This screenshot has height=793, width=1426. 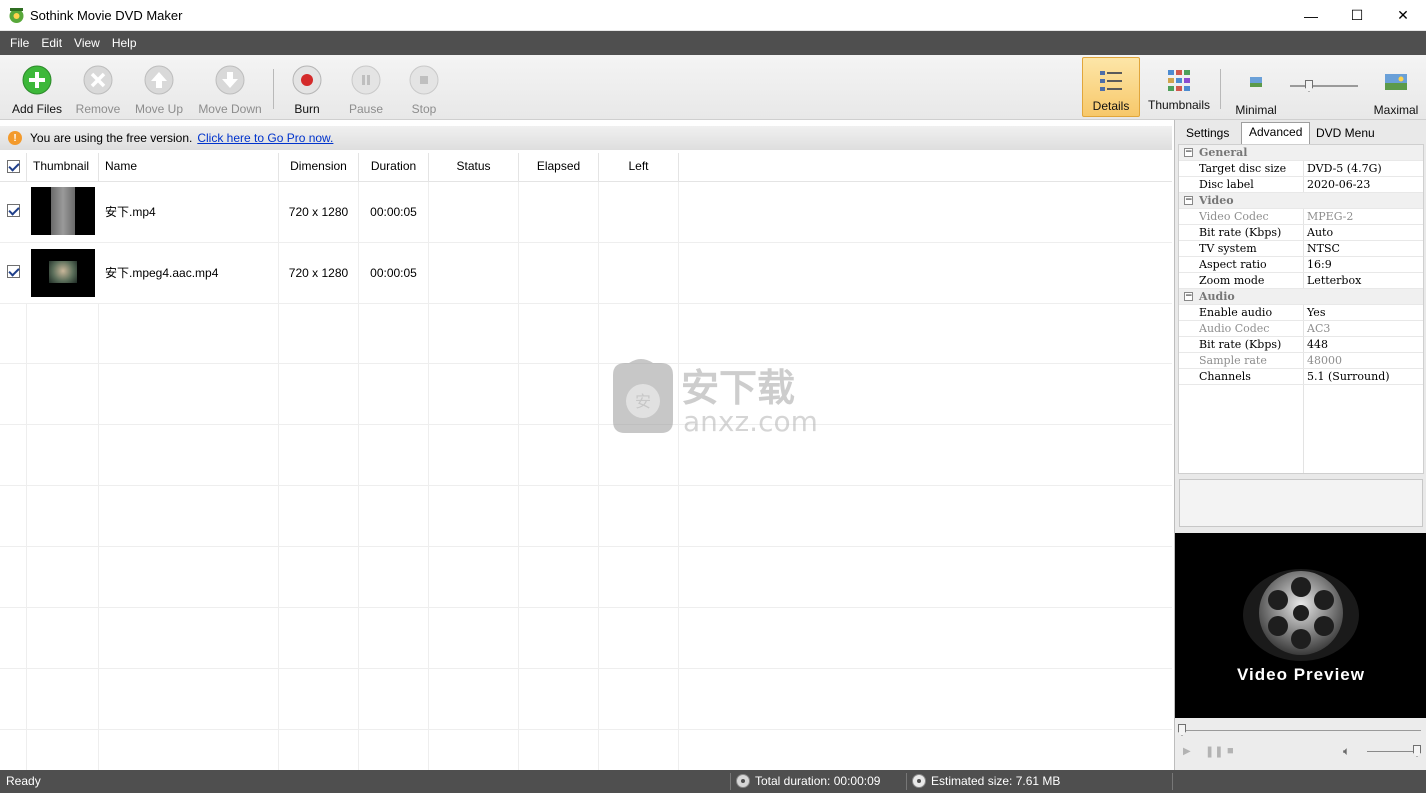 I want to click on details-list-icon, so click(x=1111, y=81).